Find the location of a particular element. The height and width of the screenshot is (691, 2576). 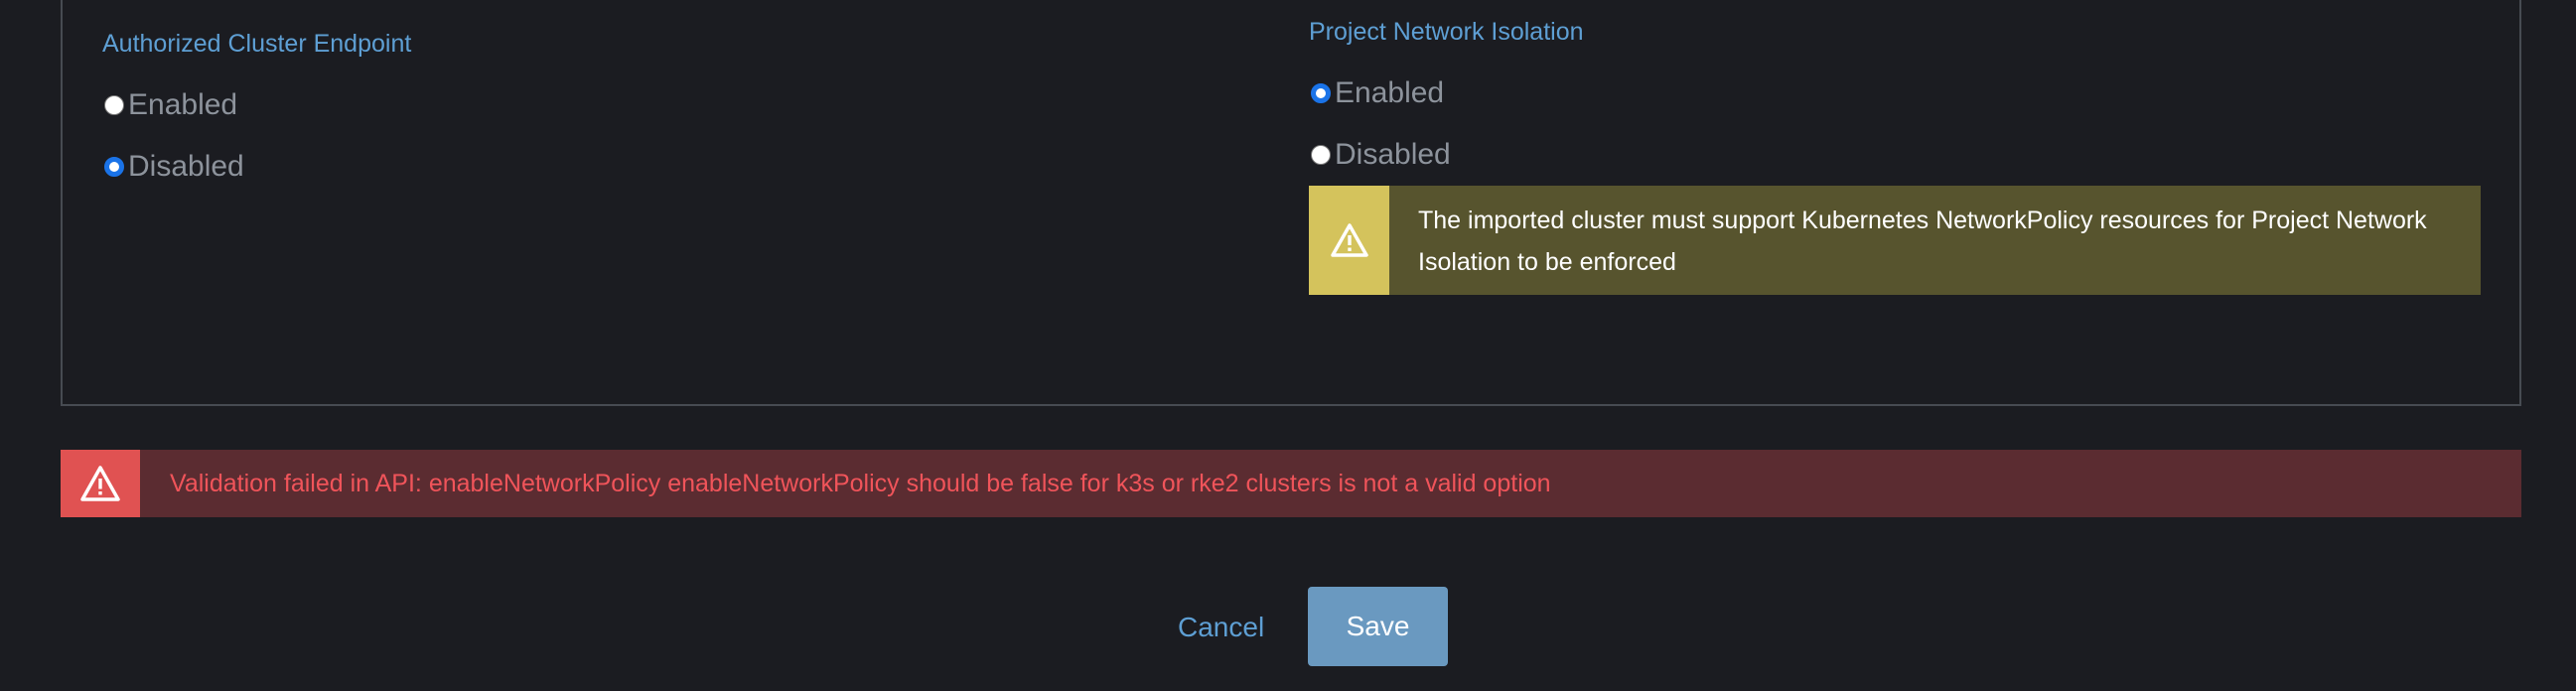

authorized-endpoint-enabled-radio is located at coordinates (114, 105).